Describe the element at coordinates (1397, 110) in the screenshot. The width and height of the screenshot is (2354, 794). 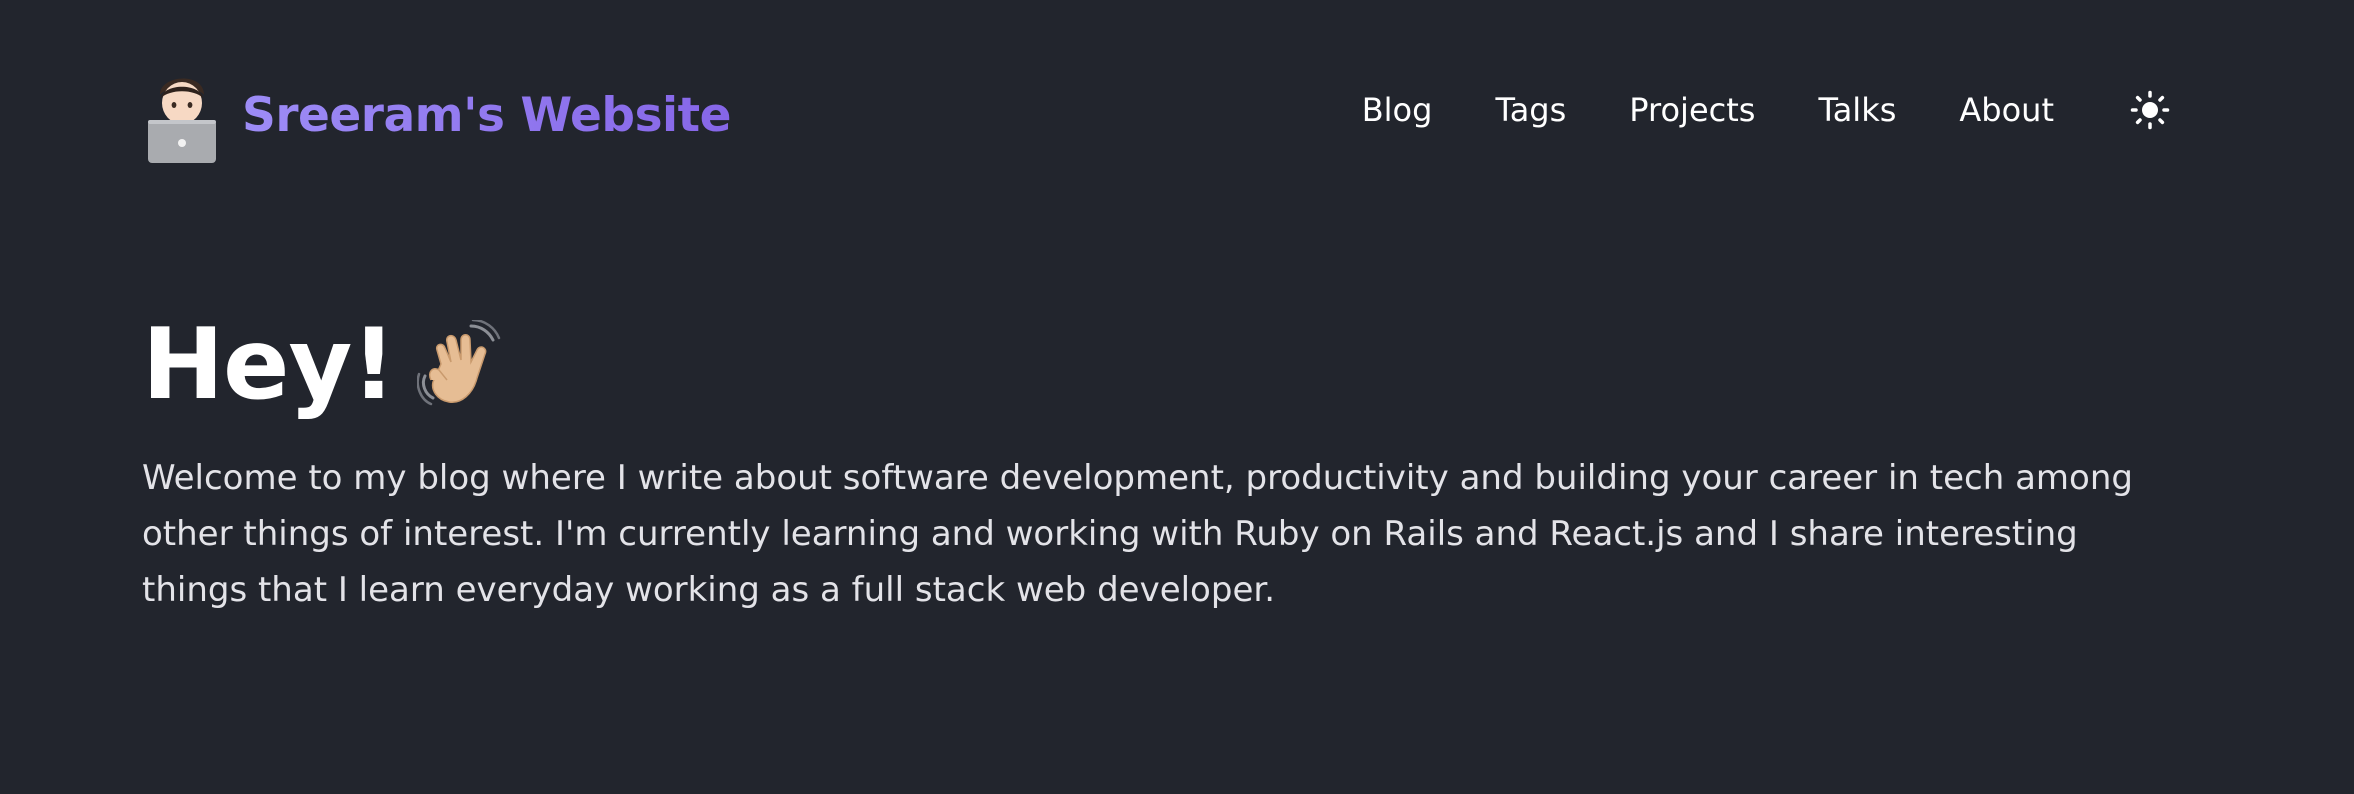
I see `nav-link-blog: Blog` at that location.